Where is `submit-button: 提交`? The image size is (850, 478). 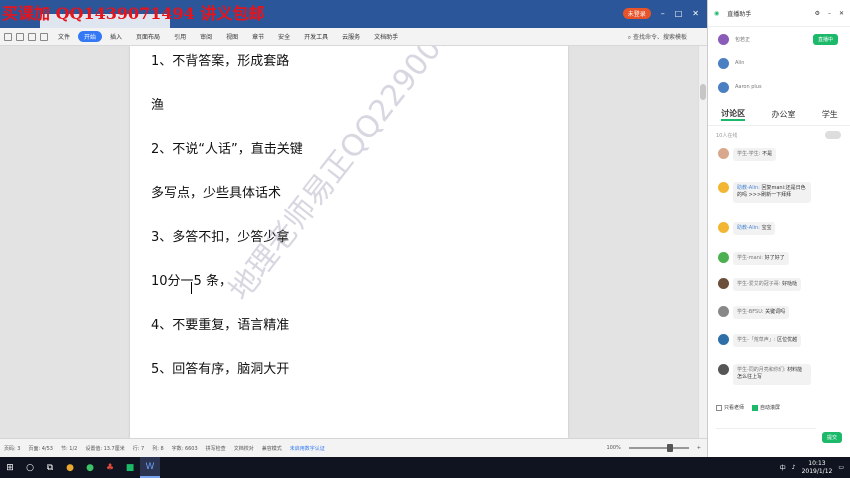 submit-button: 提交 is located at coordinates (831, 437).